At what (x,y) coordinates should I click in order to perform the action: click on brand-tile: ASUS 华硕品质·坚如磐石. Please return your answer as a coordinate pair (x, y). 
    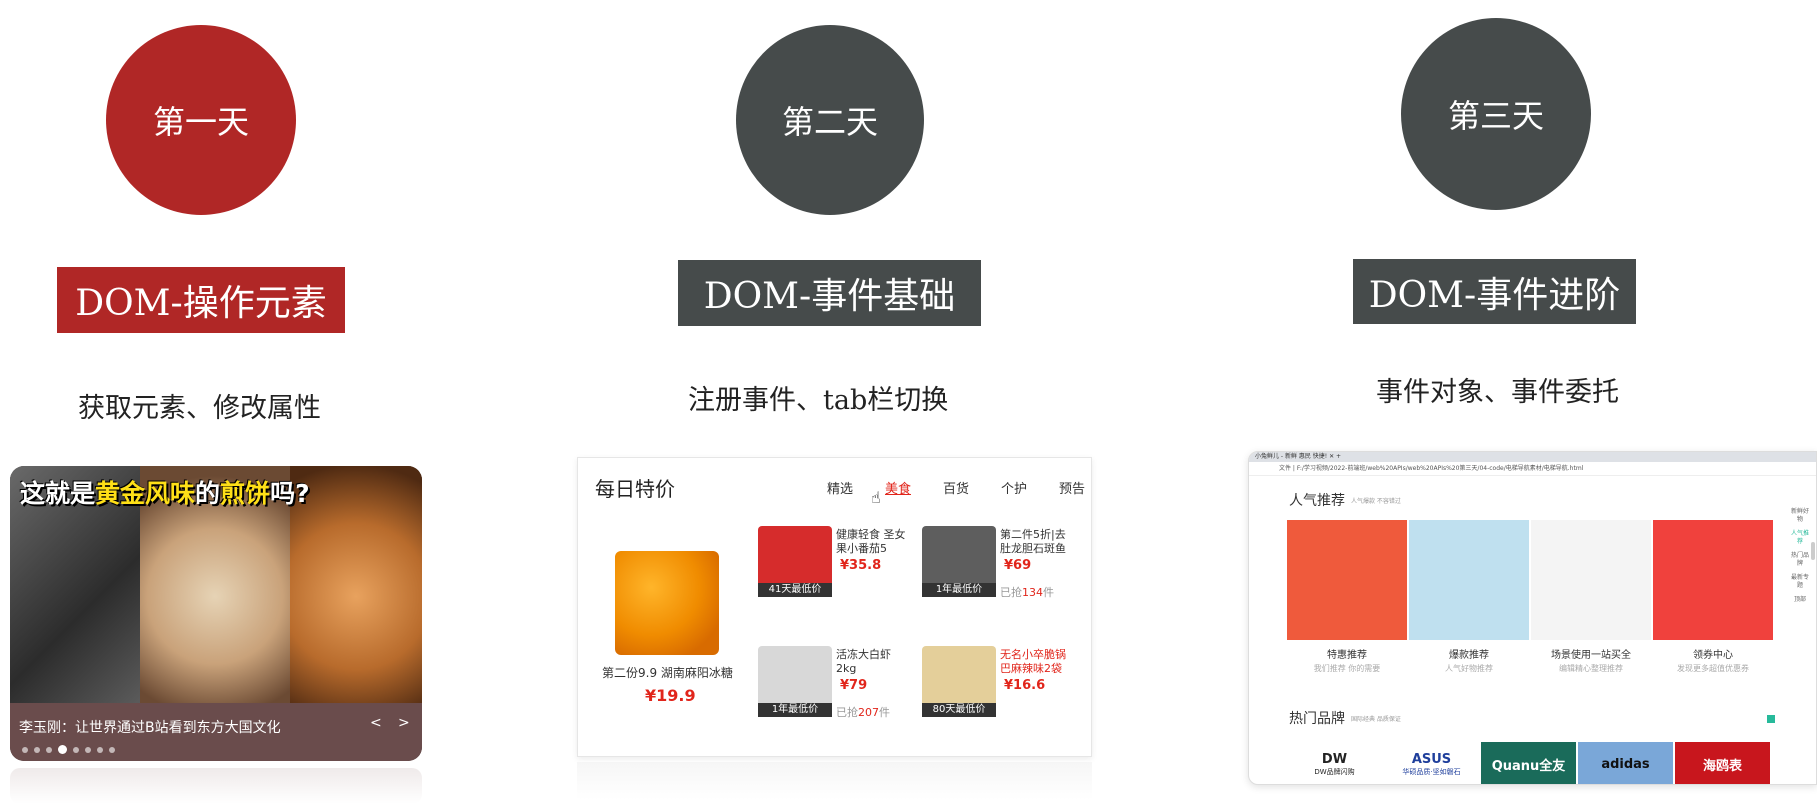
    Looking at the image, I should click on (1431, 763).